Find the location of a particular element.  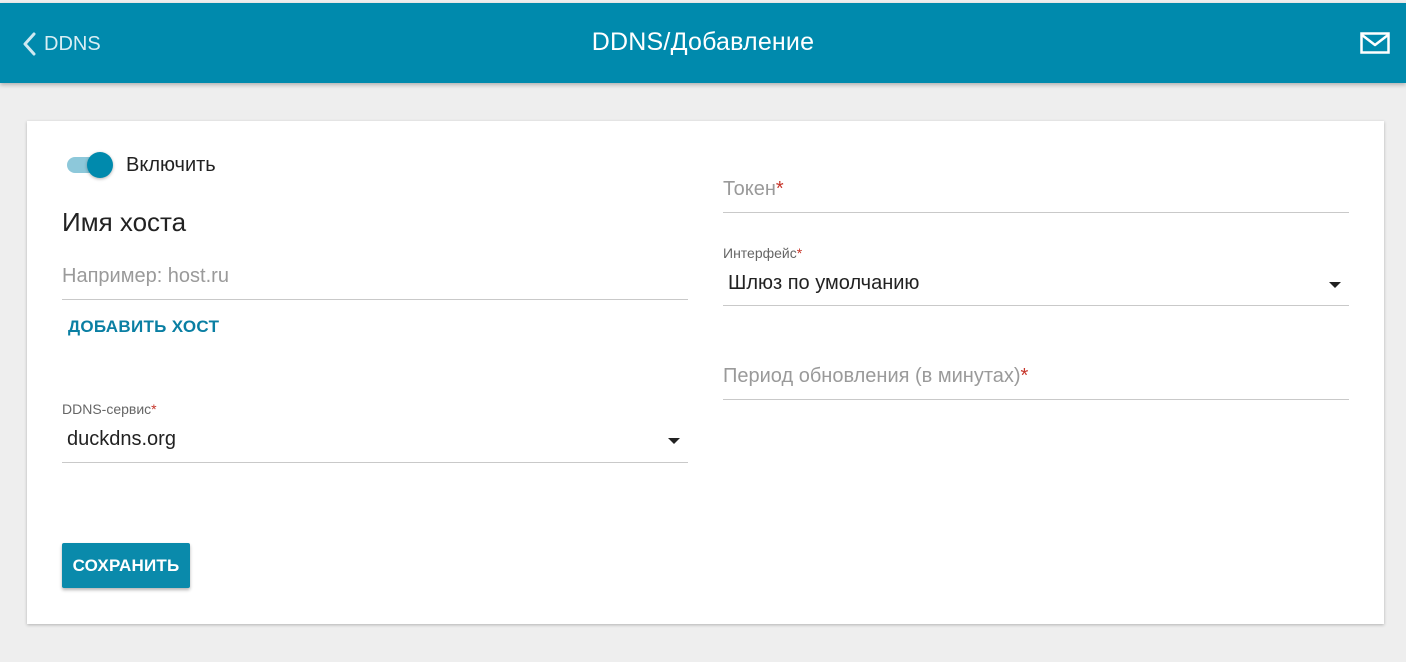

top-bar: DDNS DDNS/Добавление is located at coordinates (703, 43).